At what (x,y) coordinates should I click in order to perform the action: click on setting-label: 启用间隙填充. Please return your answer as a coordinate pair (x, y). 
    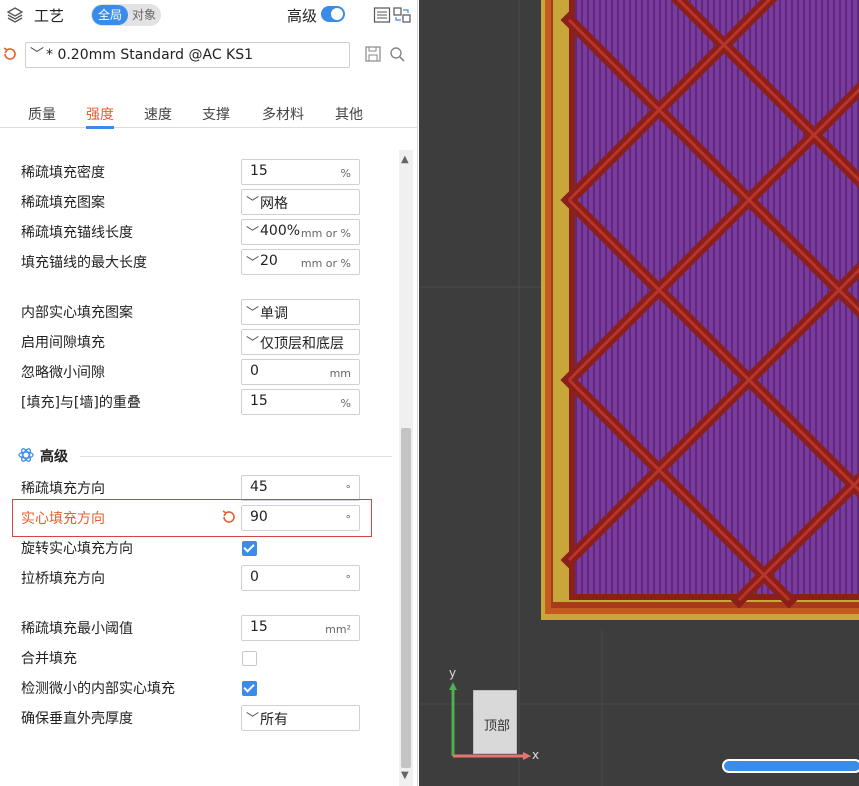
    Looking at the image, I should click on (63, 343).